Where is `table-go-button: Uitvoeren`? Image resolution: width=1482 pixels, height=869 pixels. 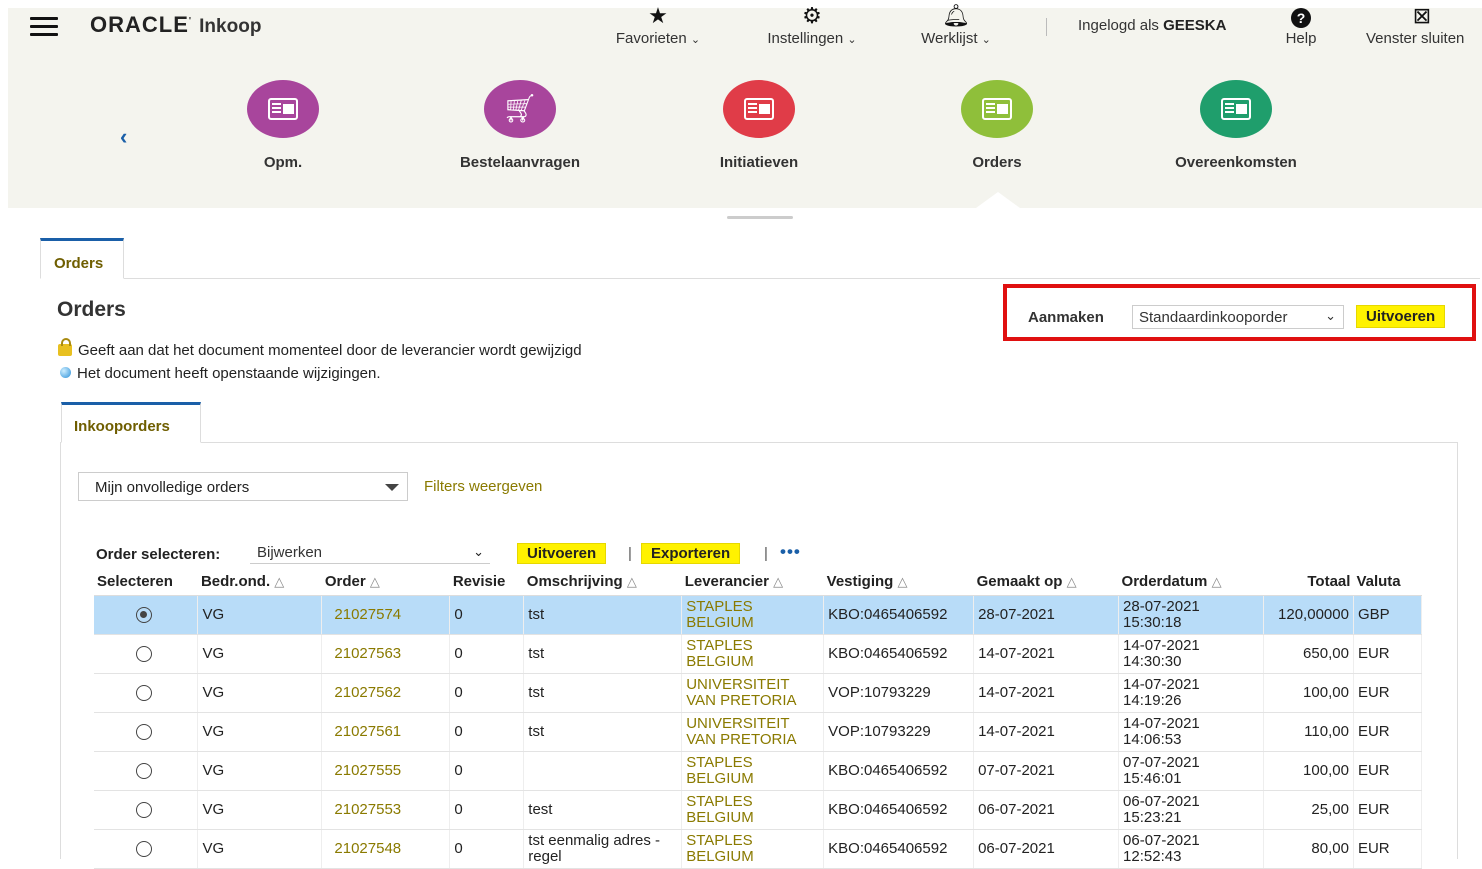 table-go-button: Uitvoeren is located at coordinates (562, 553).